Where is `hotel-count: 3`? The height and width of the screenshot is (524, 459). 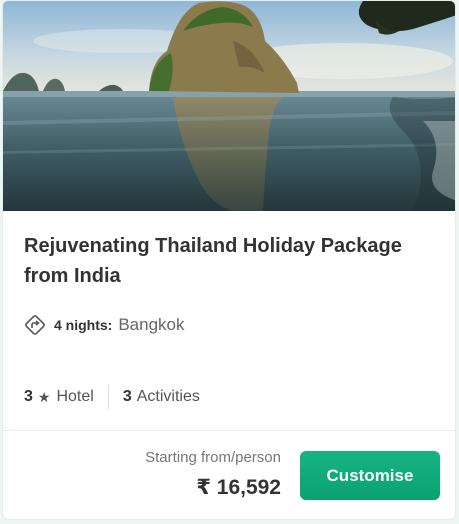 hotel-count: 3 is located at coordinates (28, 396).